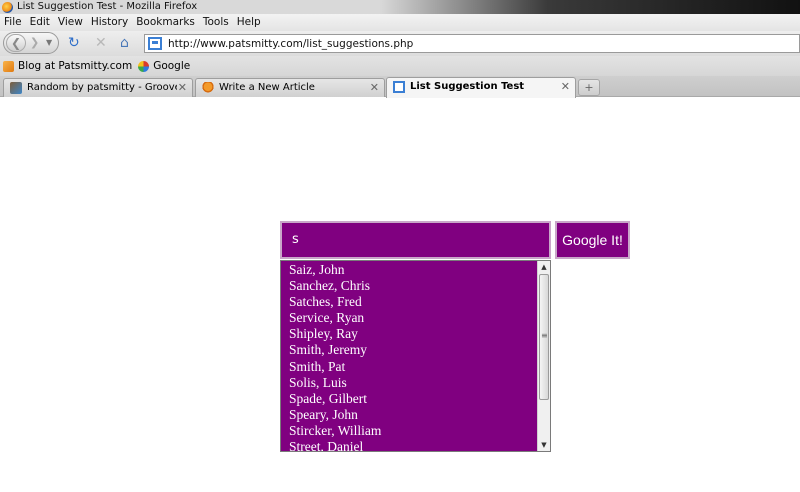 The width and height of the screenshot is (800, 492). I want to click on tab-write-article: Write a New Article ✕, so click(290, 87).